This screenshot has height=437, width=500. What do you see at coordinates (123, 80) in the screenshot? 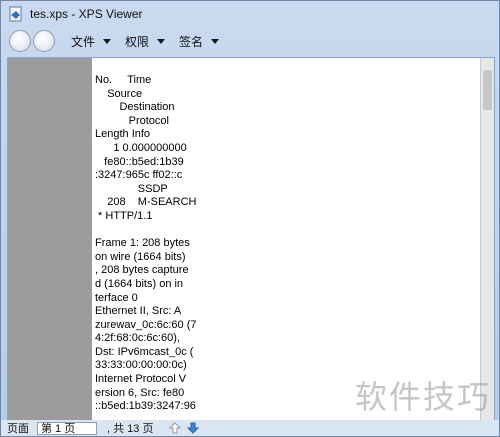
I see `document-line: No. Time` at bounding box center [123, 80].